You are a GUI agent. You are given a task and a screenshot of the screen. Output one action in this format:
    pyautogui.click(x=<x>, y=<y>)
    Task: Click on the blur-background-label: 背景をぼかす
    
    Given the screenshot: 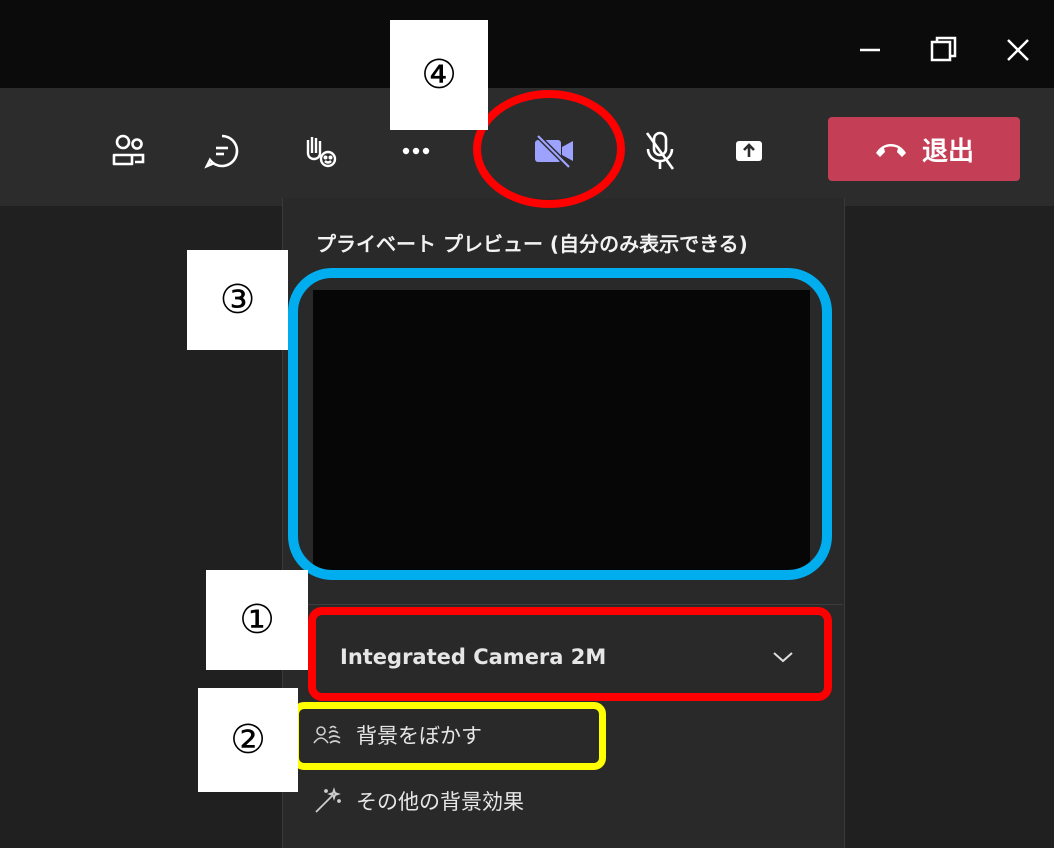 What is the action you would take?
    pyautogui.click(x=419, y=736)
    